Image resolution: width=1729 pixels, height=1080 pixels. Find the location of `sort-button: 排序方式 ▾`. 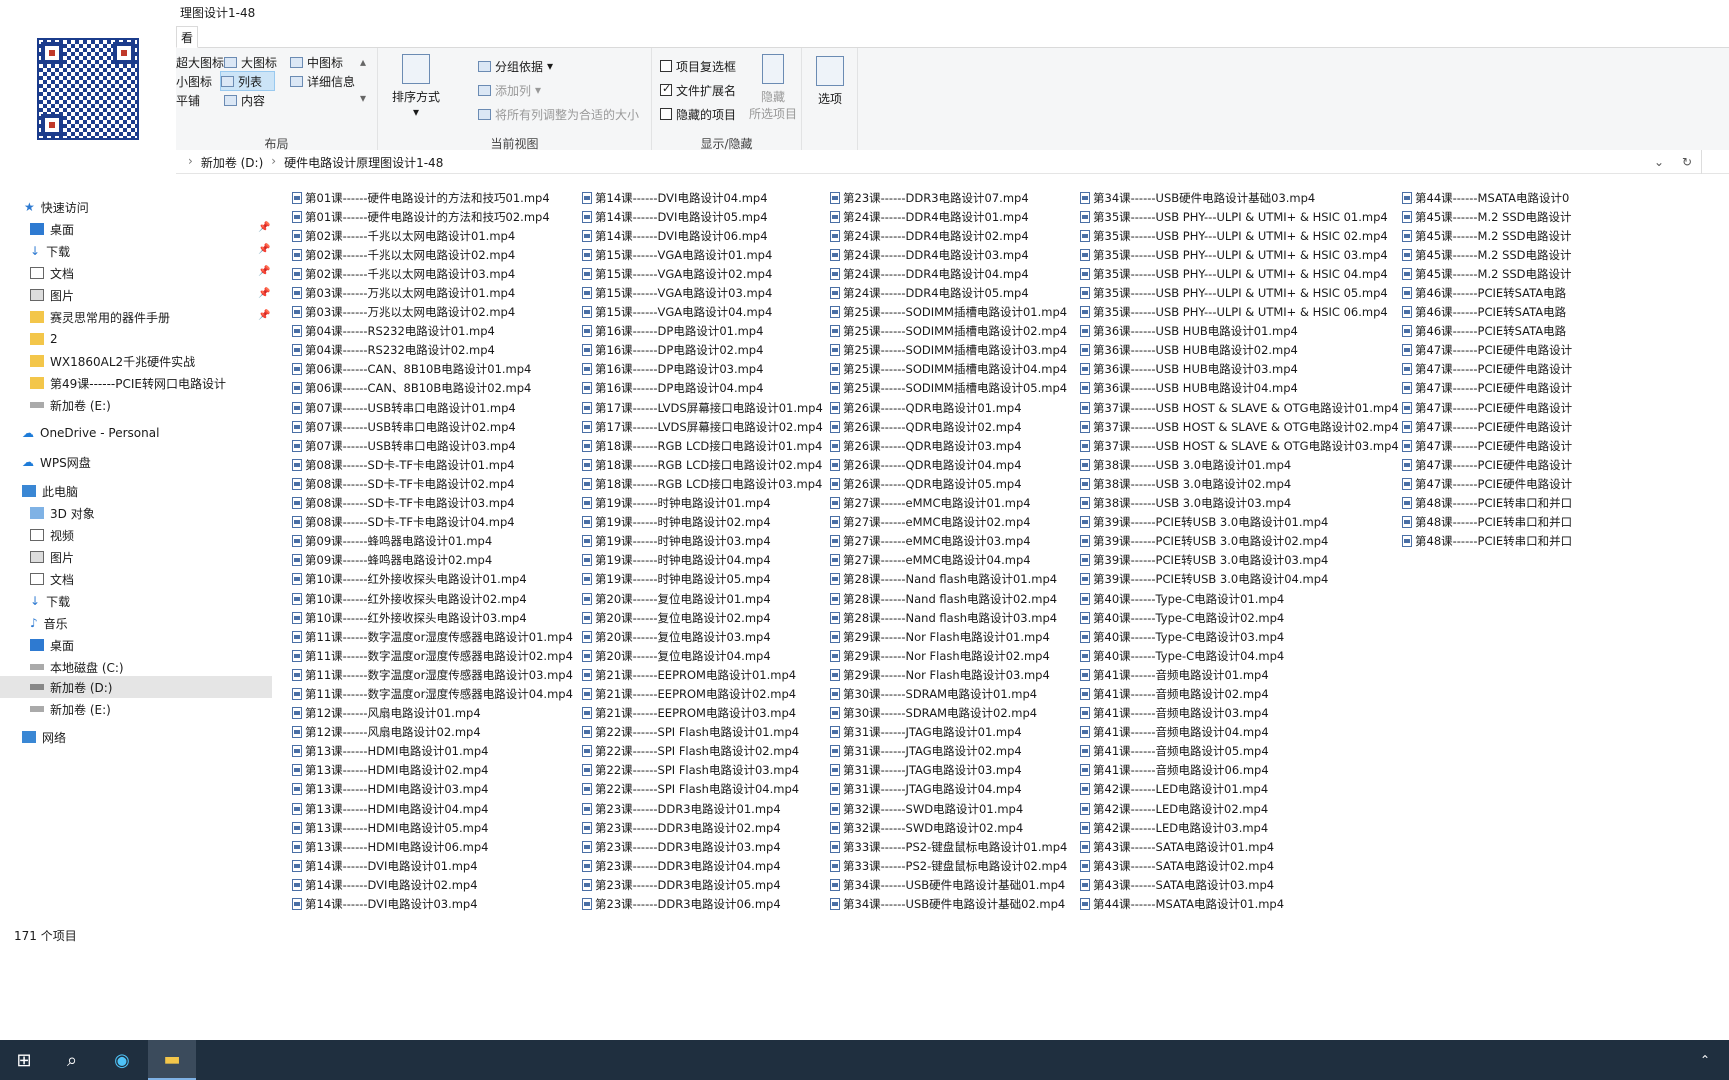

sort-button: 排序方式 ▾ is located at coordinates (416, 86).